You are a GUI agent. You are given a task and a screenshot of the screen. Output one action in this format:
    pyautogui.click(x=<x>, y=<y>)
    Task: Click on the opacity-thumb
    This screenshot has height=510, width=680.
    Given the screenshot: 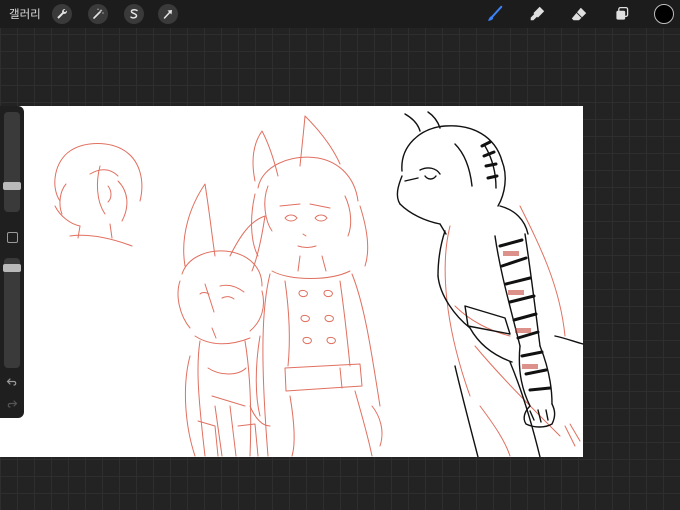 What is the action you would take?
    pyautogui.click(x=12, y=268)
    